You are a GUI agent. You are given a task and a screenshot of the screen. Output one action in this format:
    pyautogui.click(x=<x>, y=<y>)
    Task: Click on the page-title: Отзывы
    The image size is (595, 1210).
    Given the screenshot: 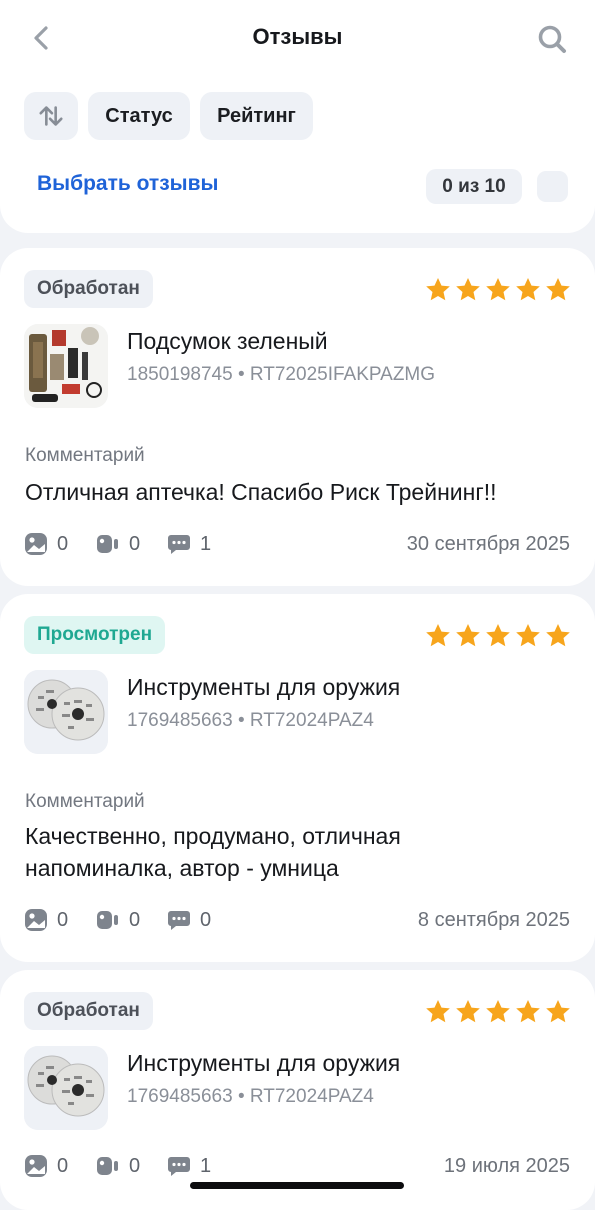 What is the action you would take?
    pyautogui.click(x=297, y=36)
    